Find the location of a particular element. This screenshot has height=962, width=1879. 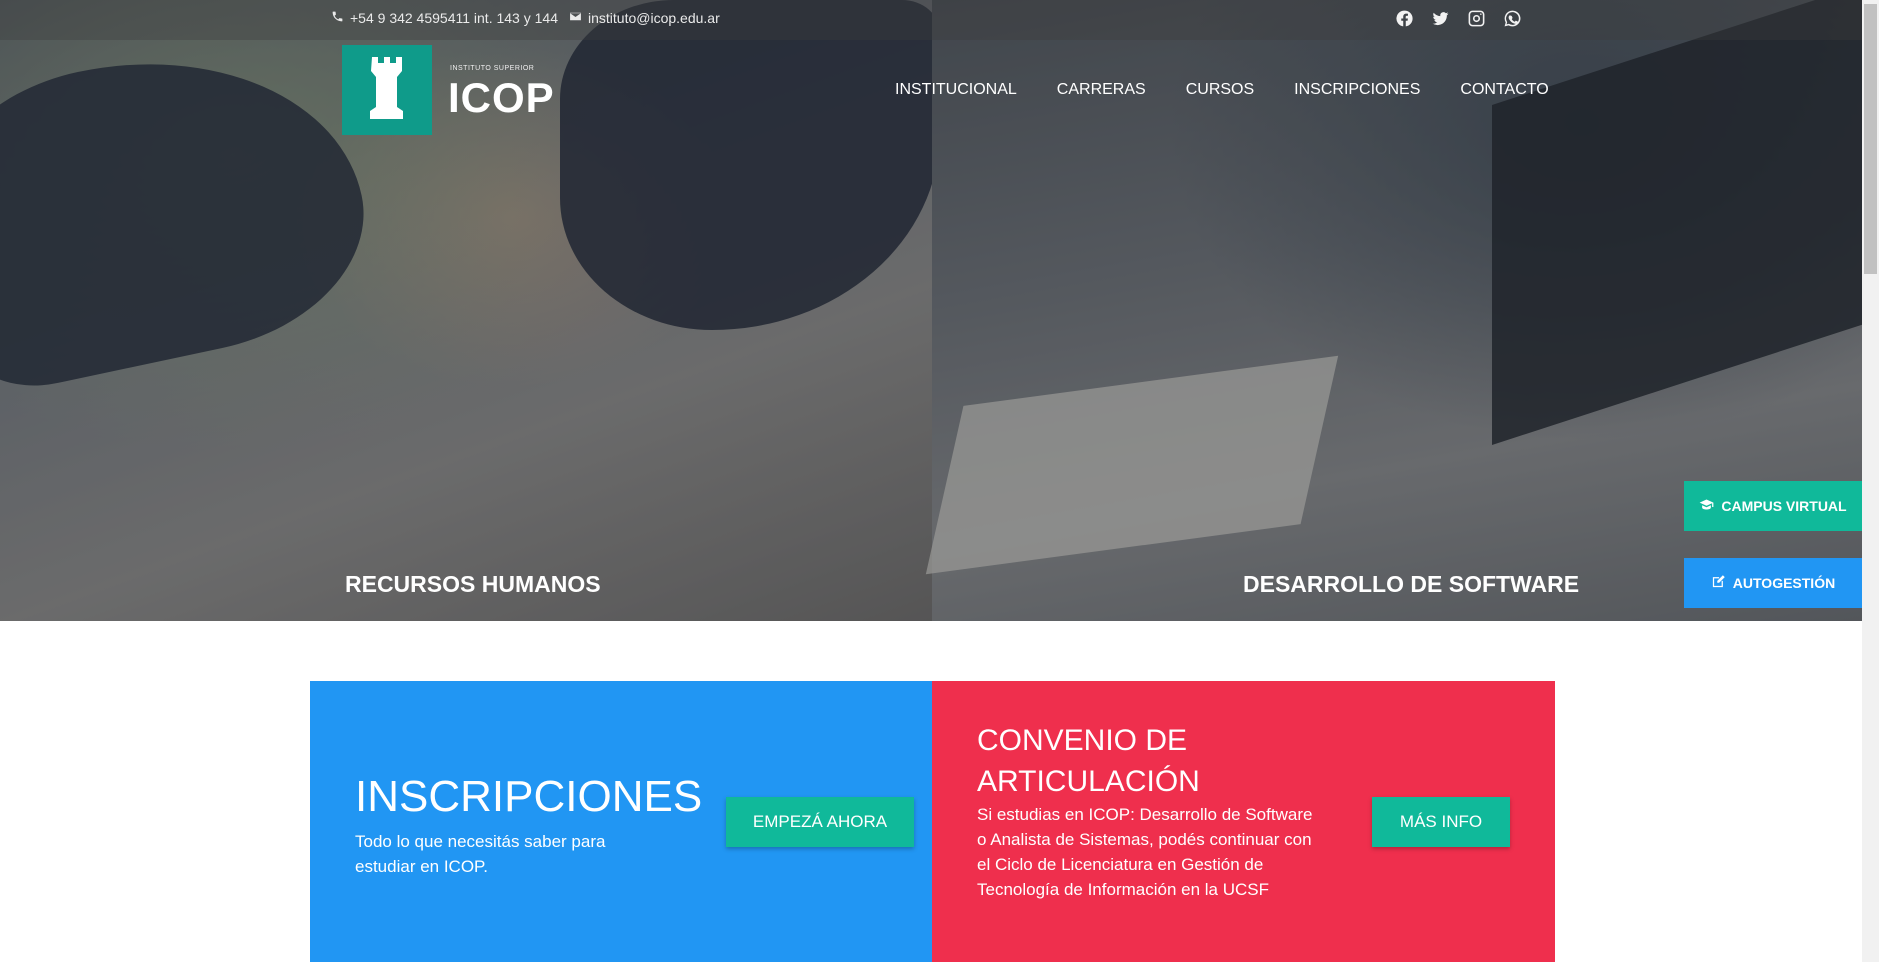

convenio-title-line-1: CONVENIO DE is located at coordinates (1082, 740).